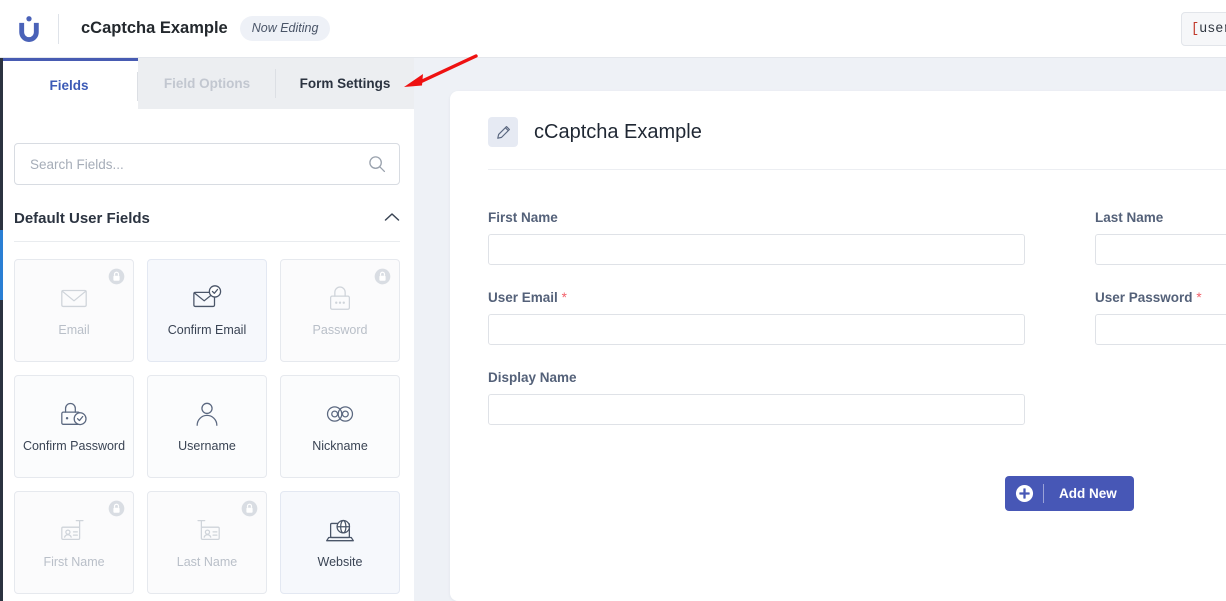 The image size is (1226, 601). I want to click on search-fields-wrap, so click(207, 147).